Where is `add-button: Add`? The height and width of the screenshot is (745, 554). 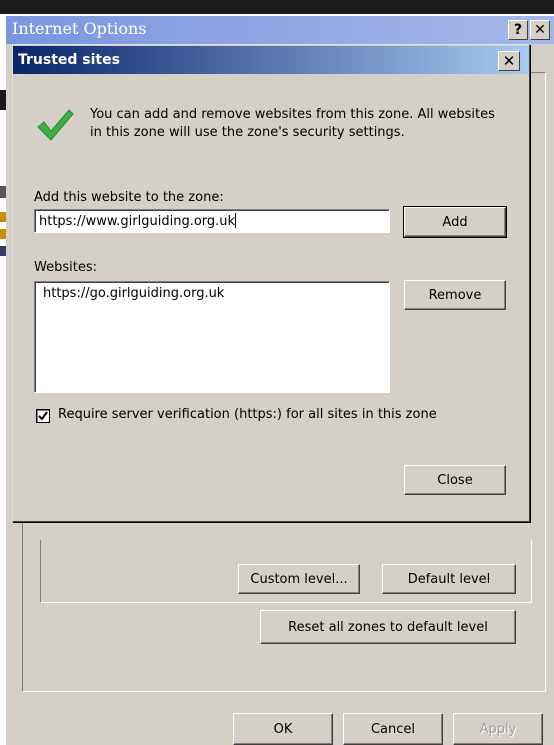
add-button: Add is located at coordinates (455, 222).